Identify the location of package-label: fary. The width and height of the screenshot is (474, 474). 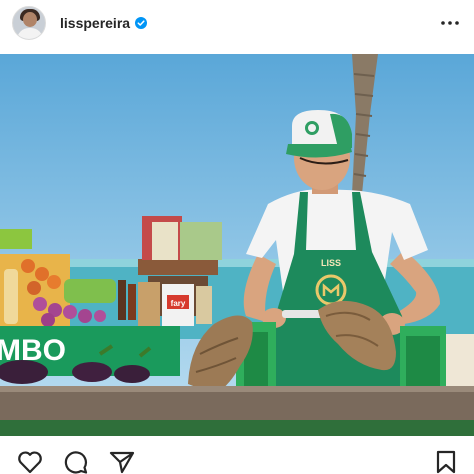
(178, 303).